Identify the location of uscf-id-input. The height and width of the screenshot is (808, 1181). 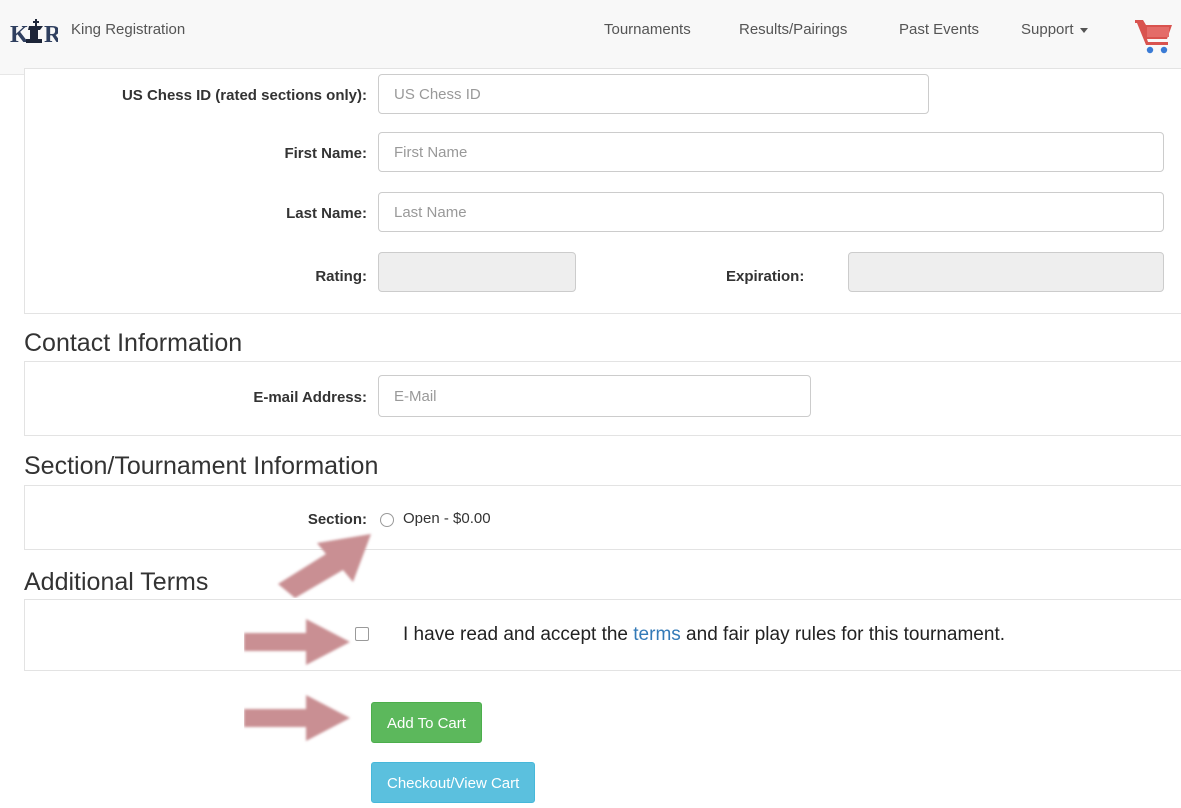
(653, 94).